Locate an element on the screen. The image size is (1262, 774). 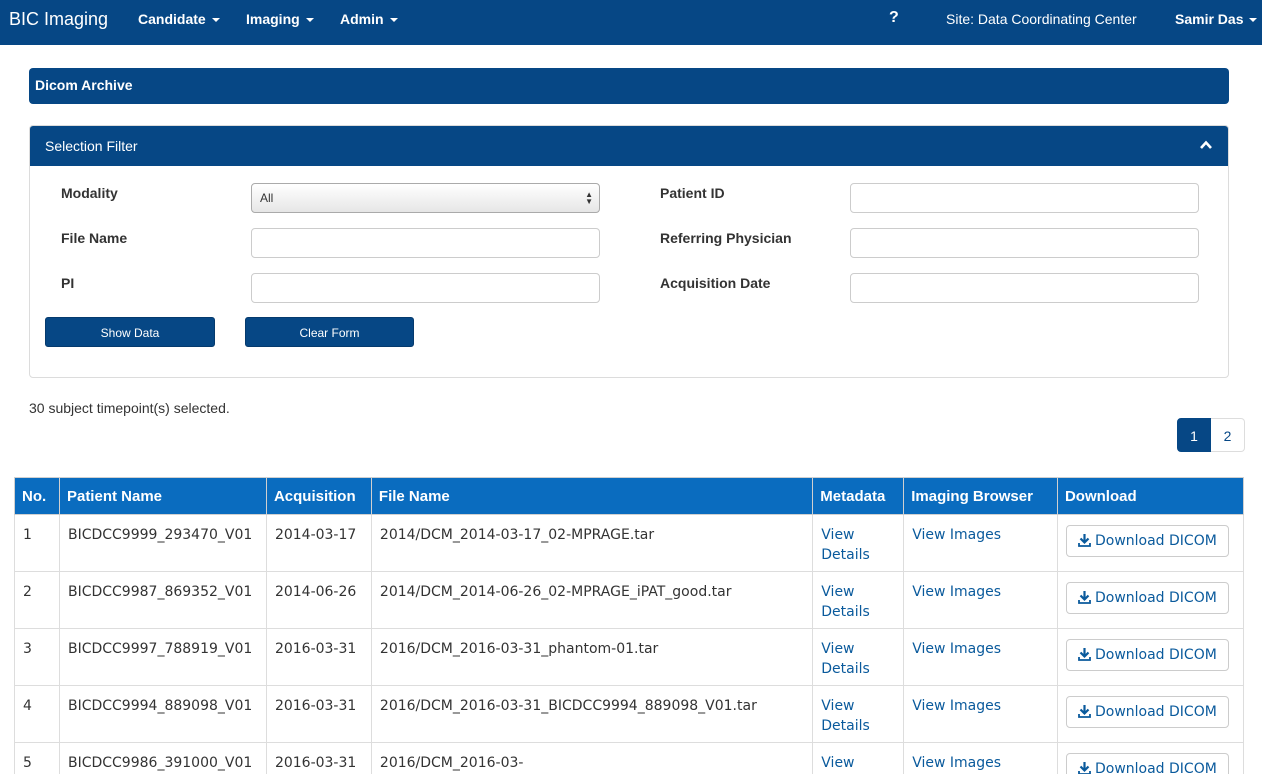
pi-input is located at coordinates (425, 288).